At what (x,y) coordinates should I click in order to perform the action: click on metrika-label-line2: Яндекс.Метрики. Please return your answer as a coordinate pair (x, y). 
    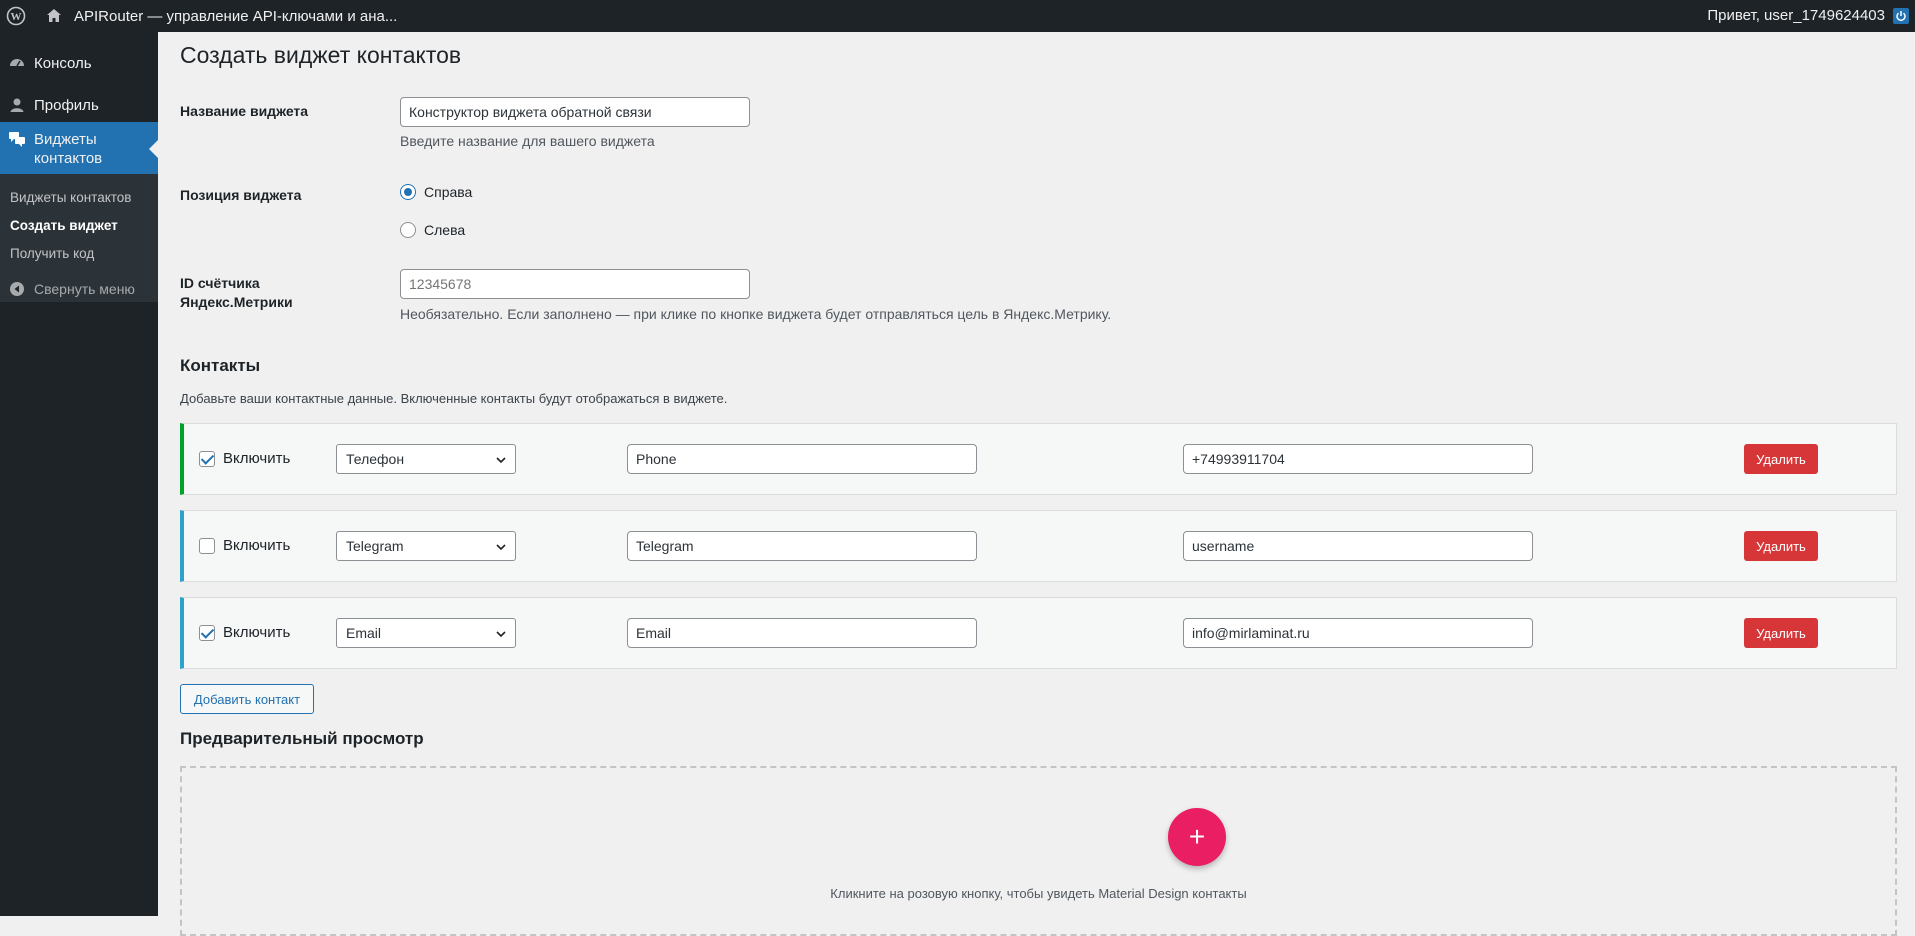
    Looking at the image, I should click on (236, 302).